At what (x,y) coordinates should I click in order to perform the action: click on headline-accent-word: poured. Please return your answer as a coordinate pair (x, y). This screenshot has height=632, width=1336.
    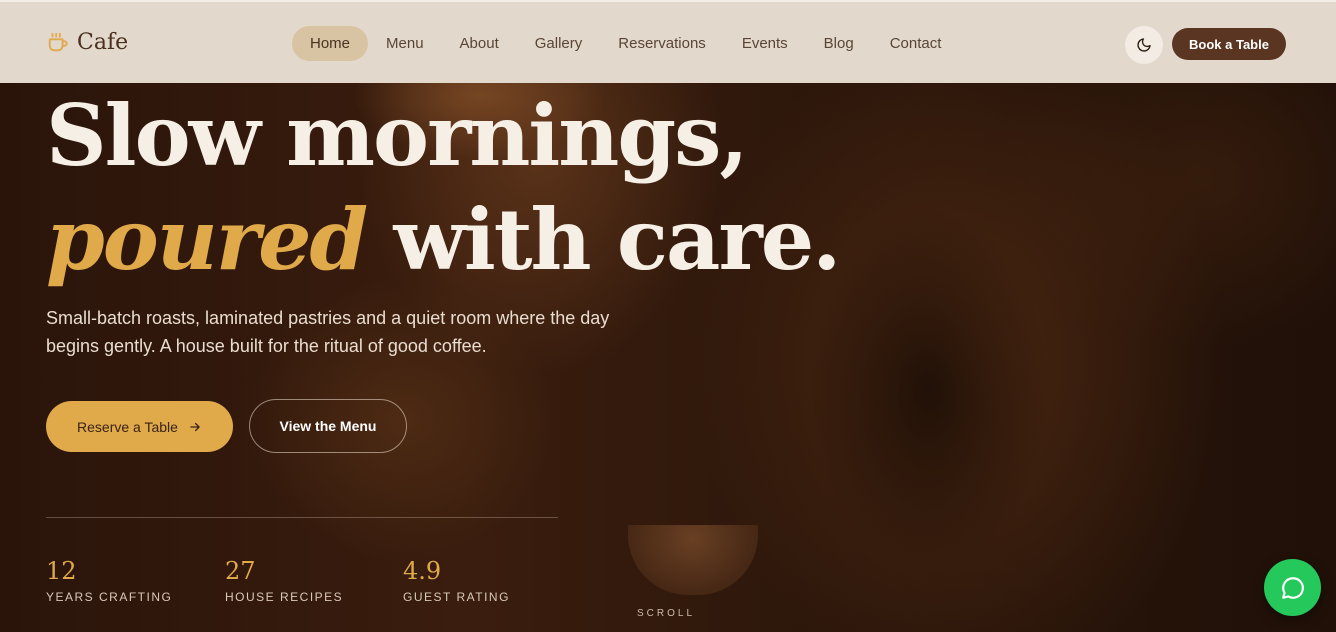
    Looking at the image, I should click on (207, 239).